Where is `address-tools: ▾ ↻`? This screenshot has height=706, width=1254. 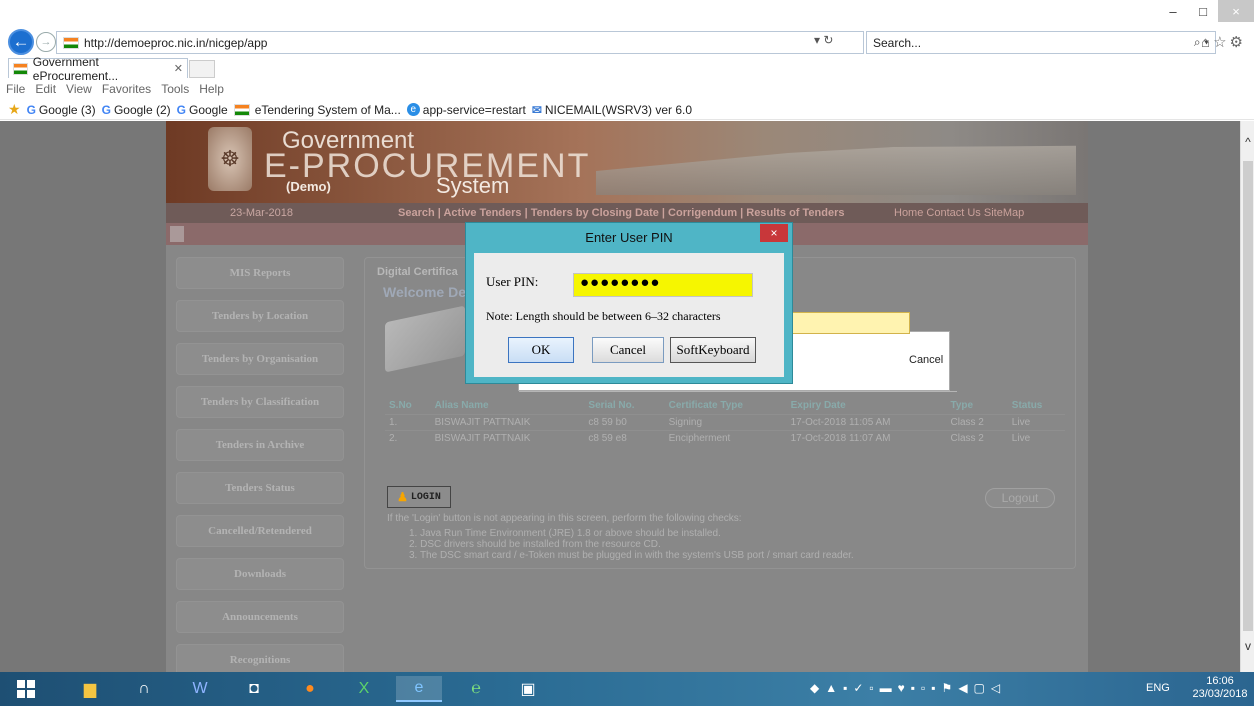
address-tools: ▾ ↻ is located at coordinates (823, 40).